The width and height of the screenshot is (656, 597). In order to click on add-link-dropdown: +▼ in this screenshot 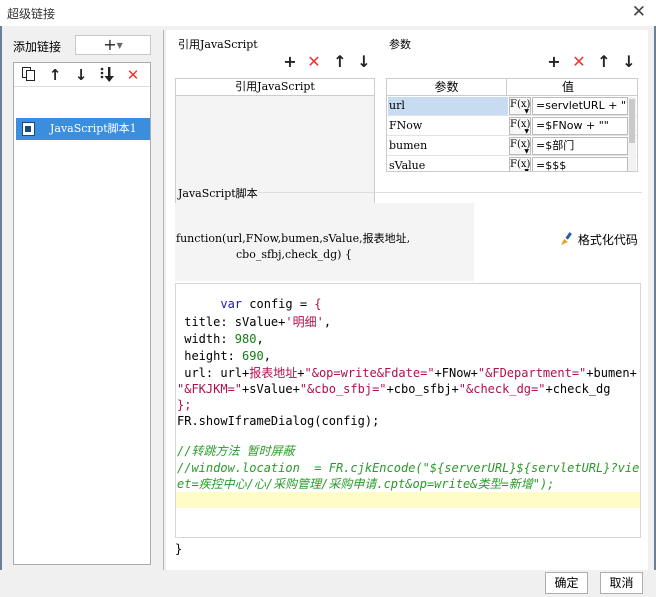, I will do `click(113, 45)`.